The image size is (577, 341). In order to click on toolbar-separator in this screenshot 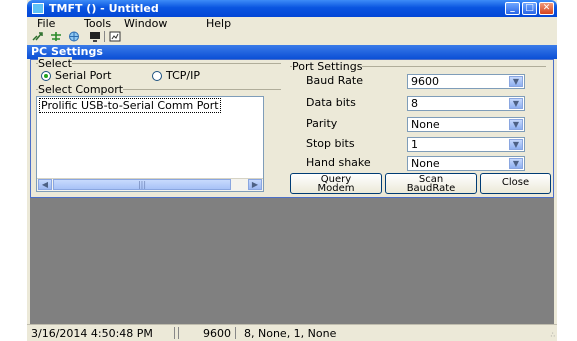, I will do `click(104, 36)`.